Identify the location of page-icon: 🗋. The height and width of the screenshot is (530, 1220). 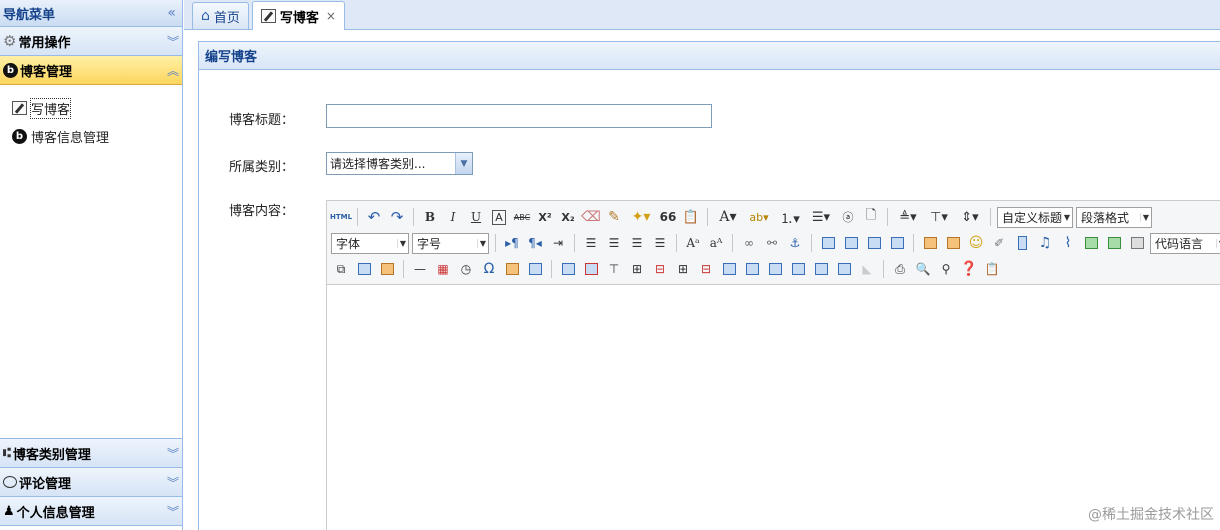
(871, 217).